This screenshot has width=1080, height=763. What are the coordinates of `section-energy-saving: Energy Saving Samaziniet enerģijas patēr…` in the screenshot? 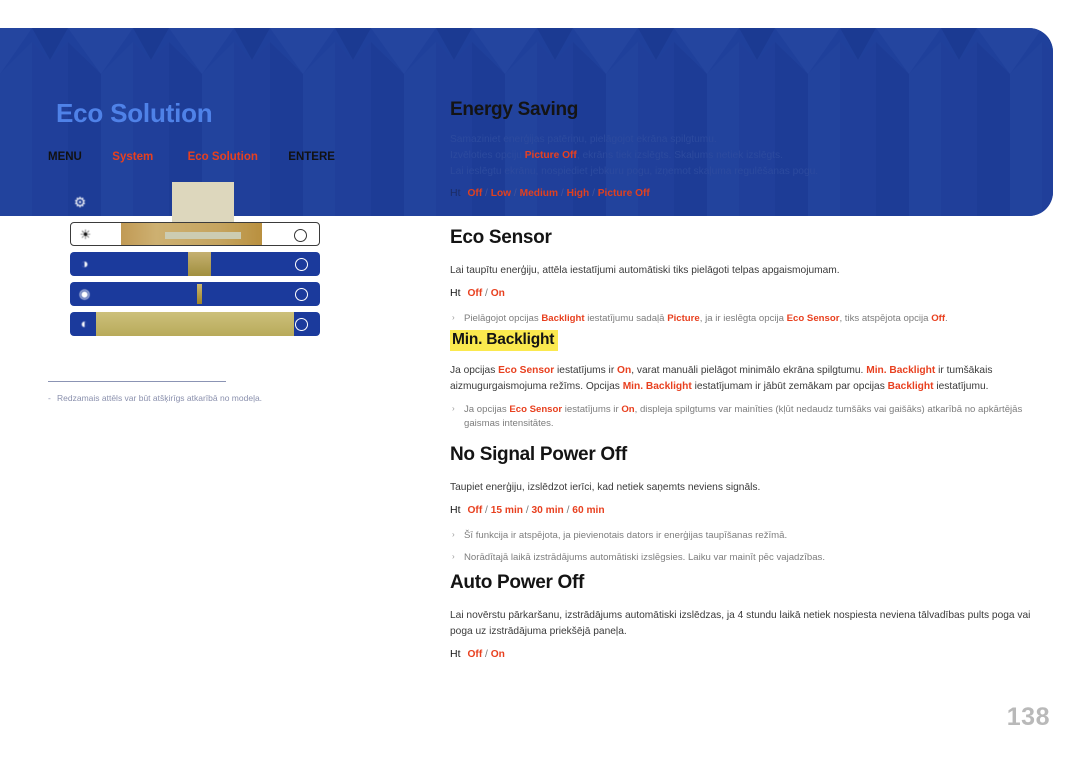 It's located at (742, 151).